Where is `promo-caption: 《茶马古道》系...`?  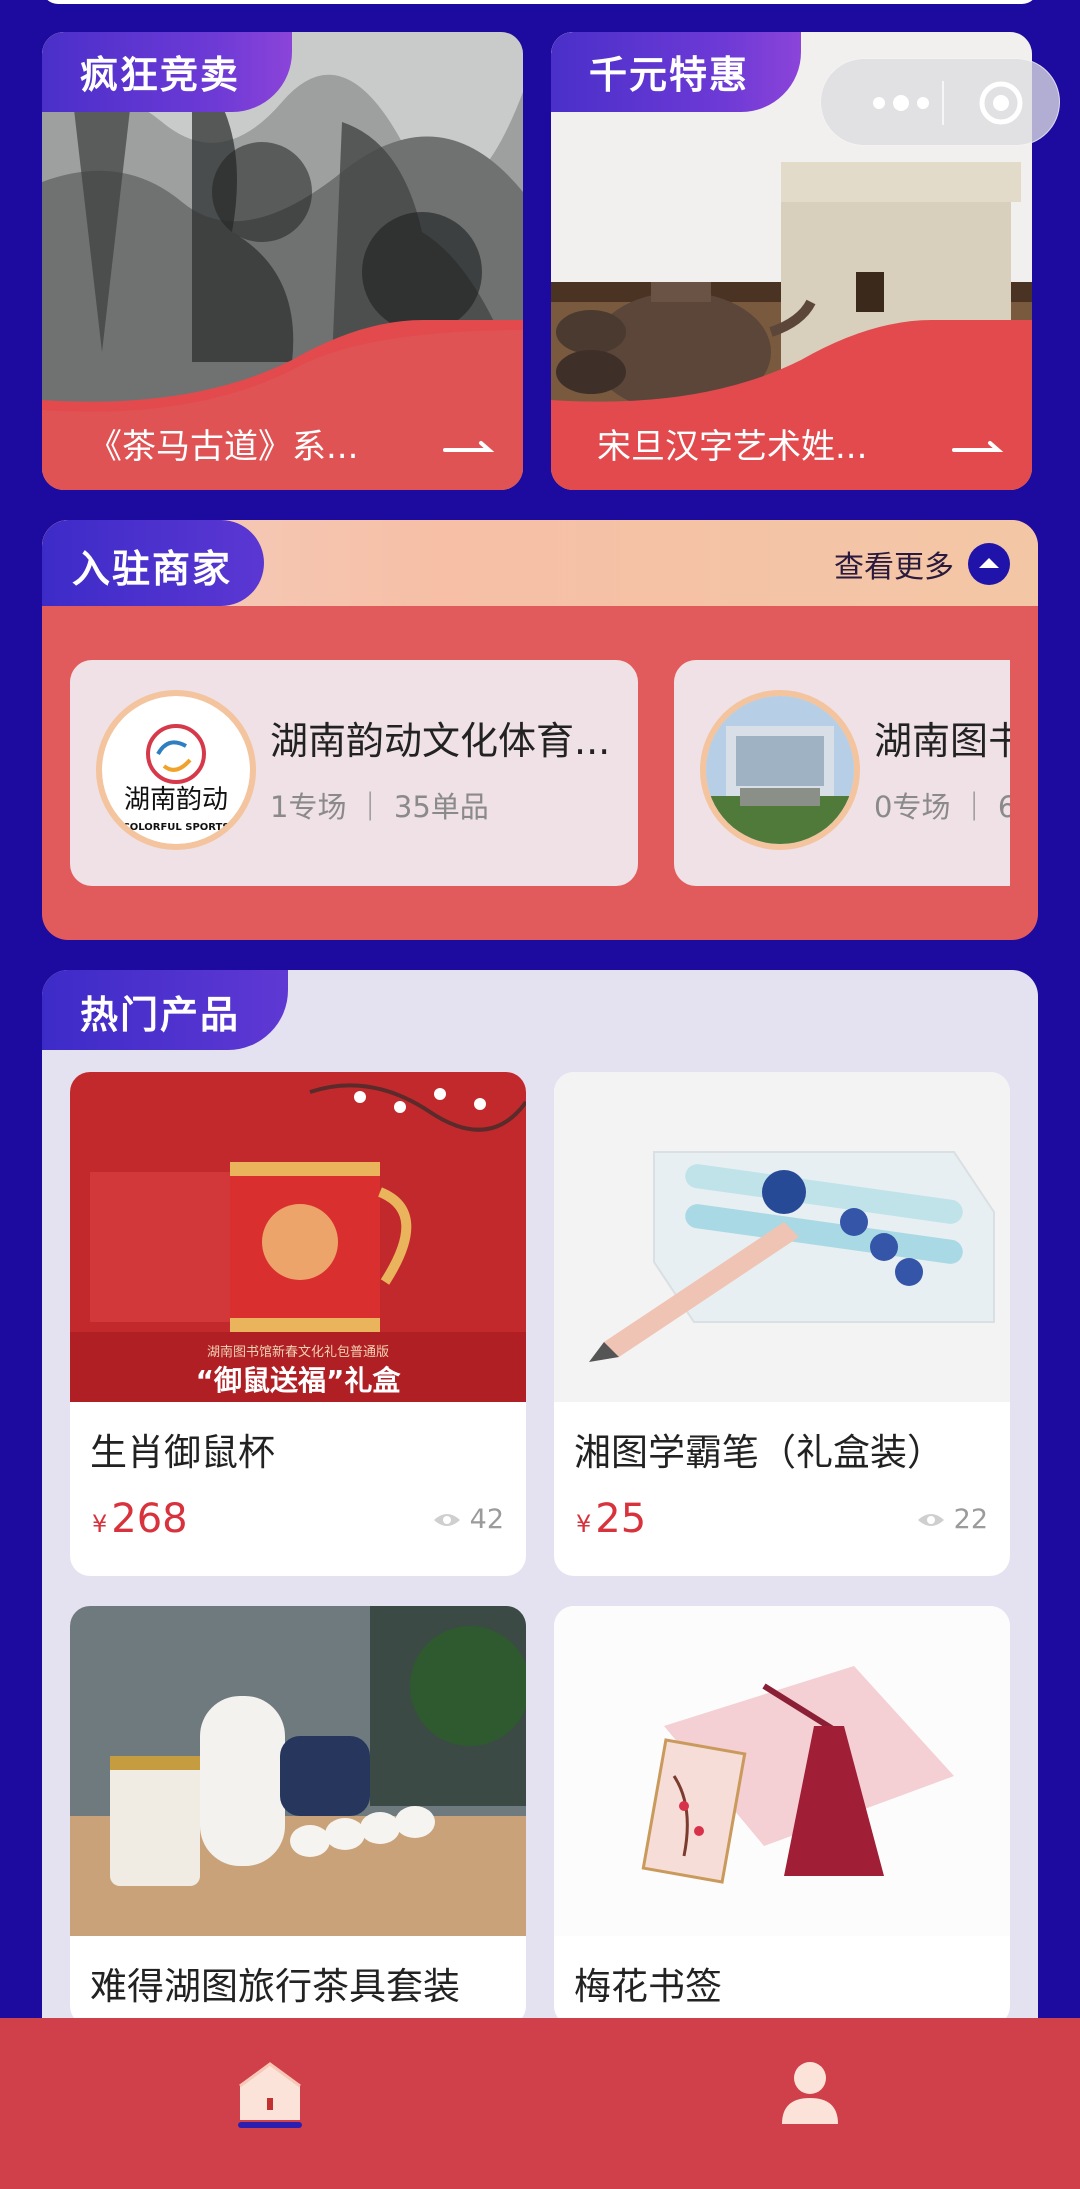
promo-caption: 《茶马古道》系... is located at coordinates (223, 447).